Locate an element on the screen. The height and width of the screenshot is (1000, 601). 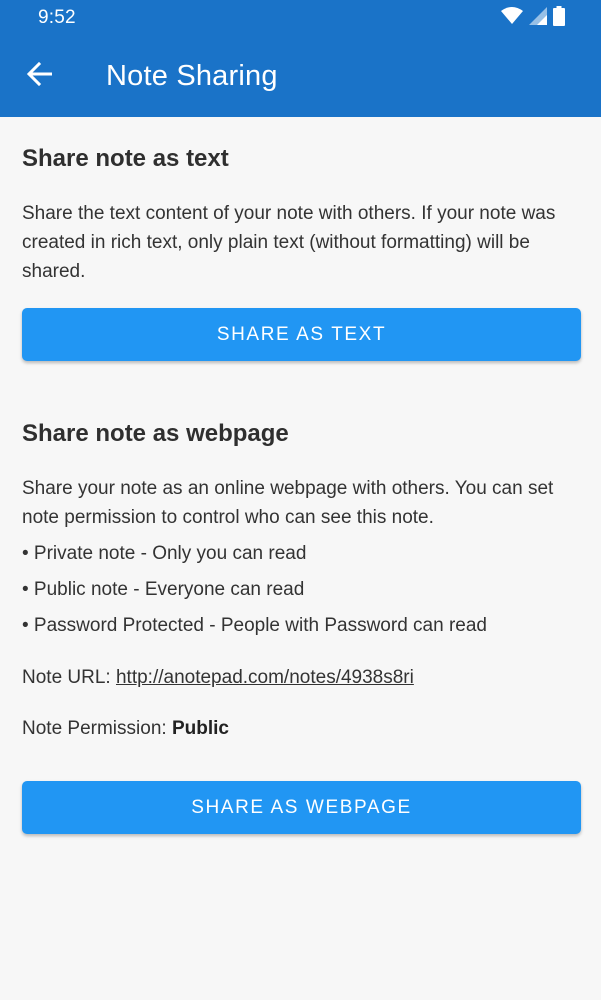
share-text-heading: Share note as text is located at coordinates (125, 158).